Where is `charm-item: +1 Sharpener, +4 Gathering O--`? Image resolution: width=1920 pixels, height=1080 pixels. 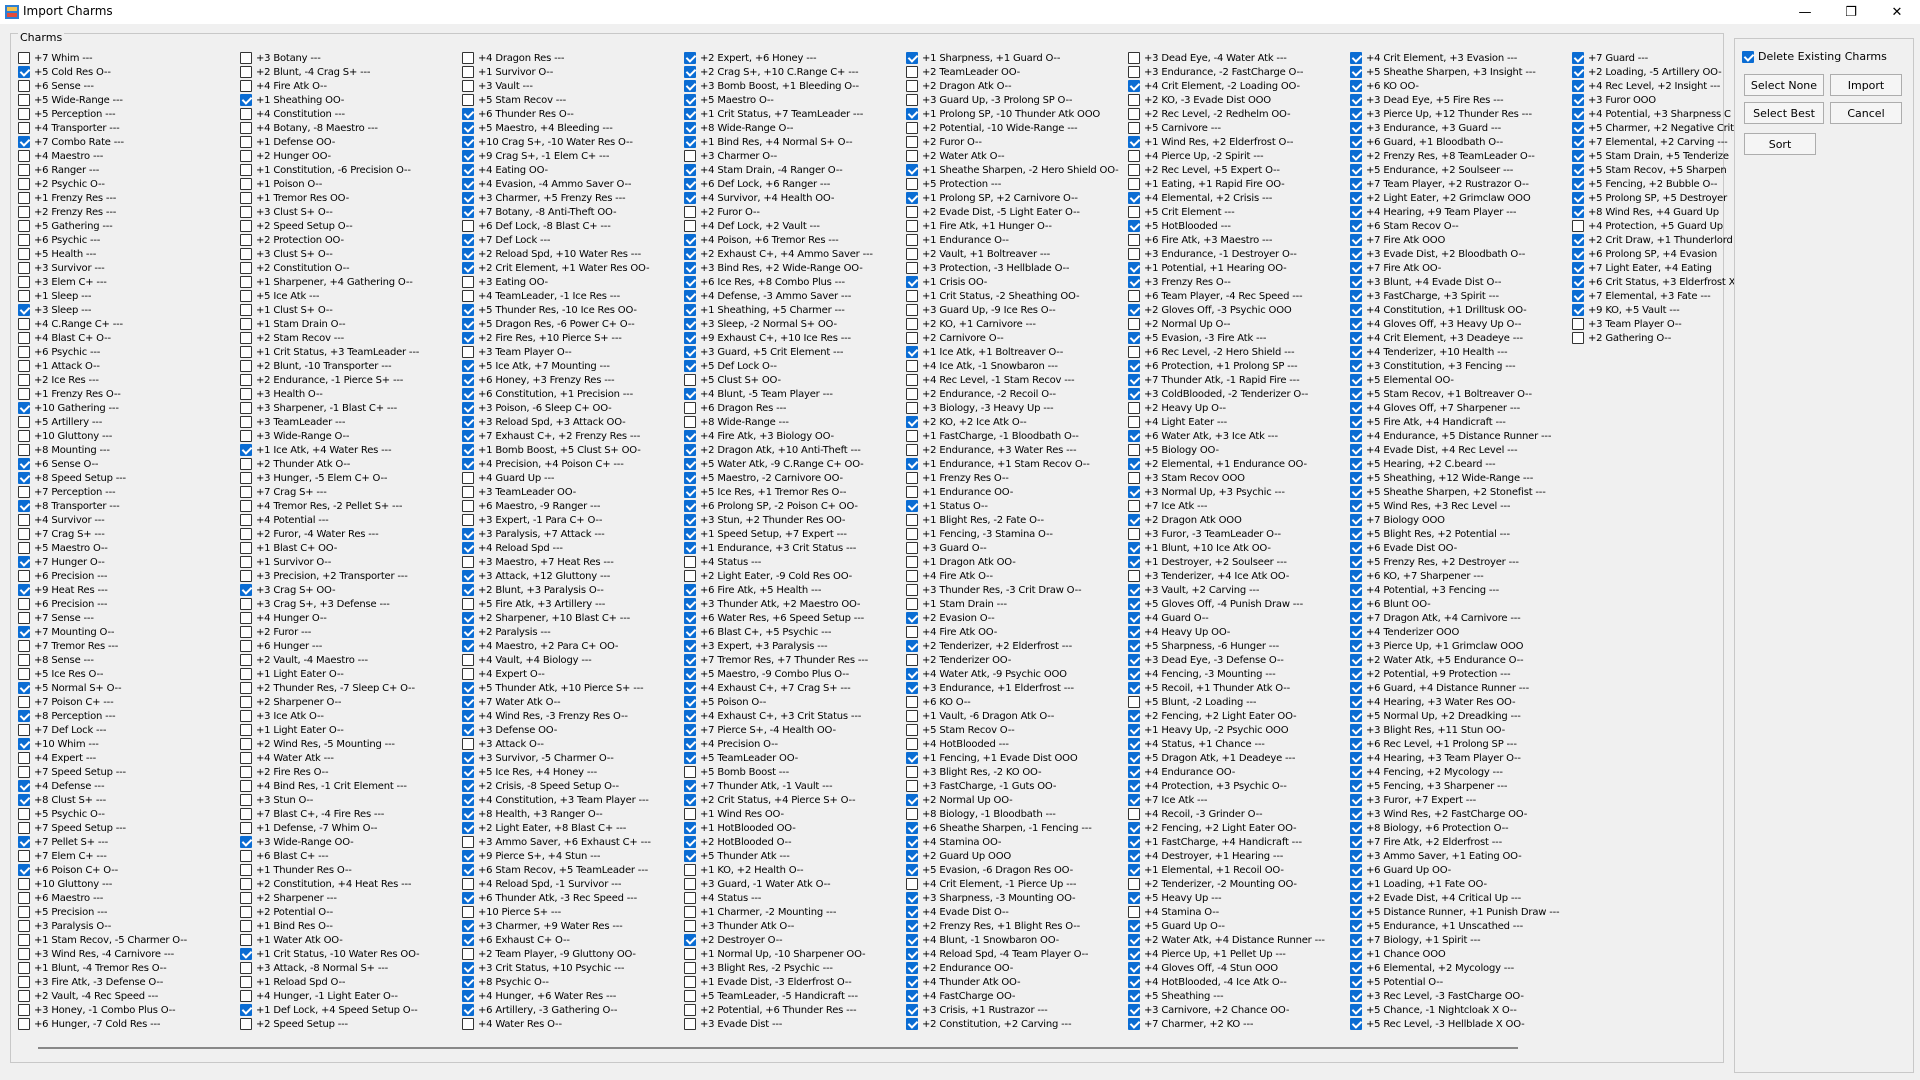
charm-item: +1 Sharpener, +4 Gathering O-- is located at coordinates (351, 282).